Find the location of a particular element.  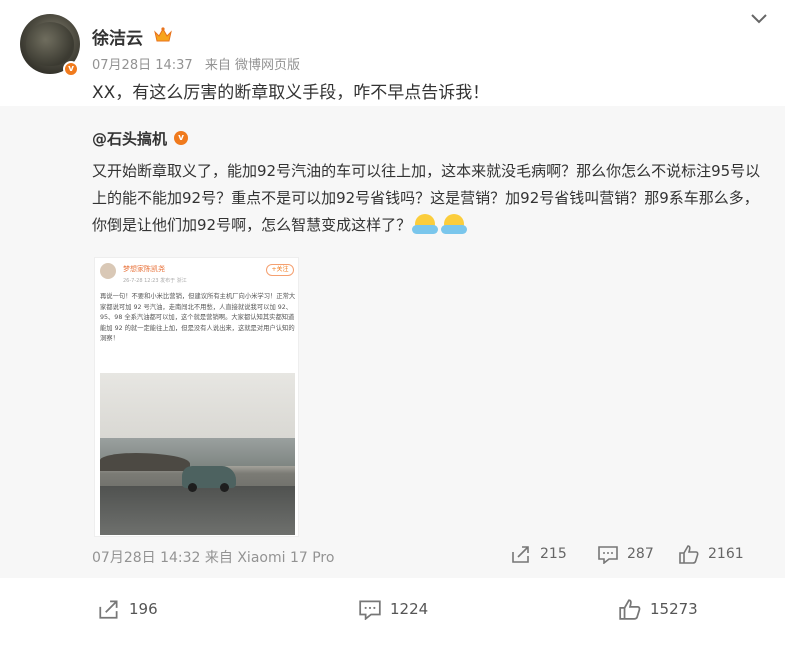

author-name: 徐洁云 is located at coordinates (117, 36).